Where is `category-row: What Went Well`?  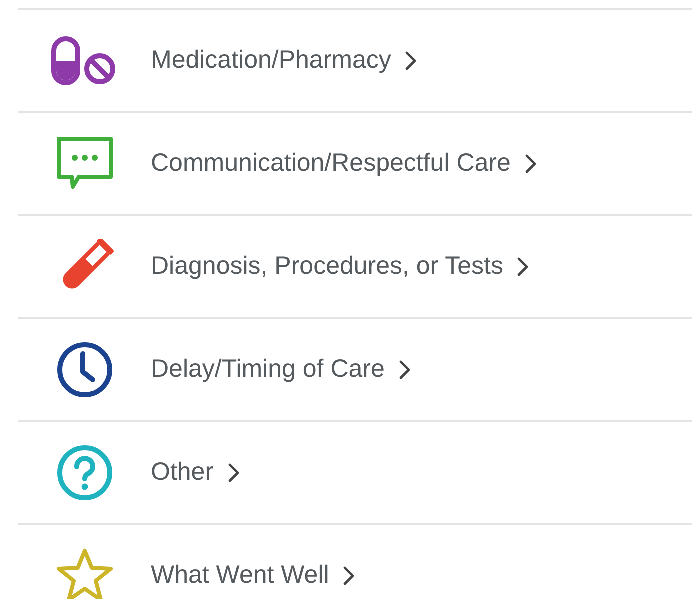 category-row: What Went Well is located at coordinates (355, 562).